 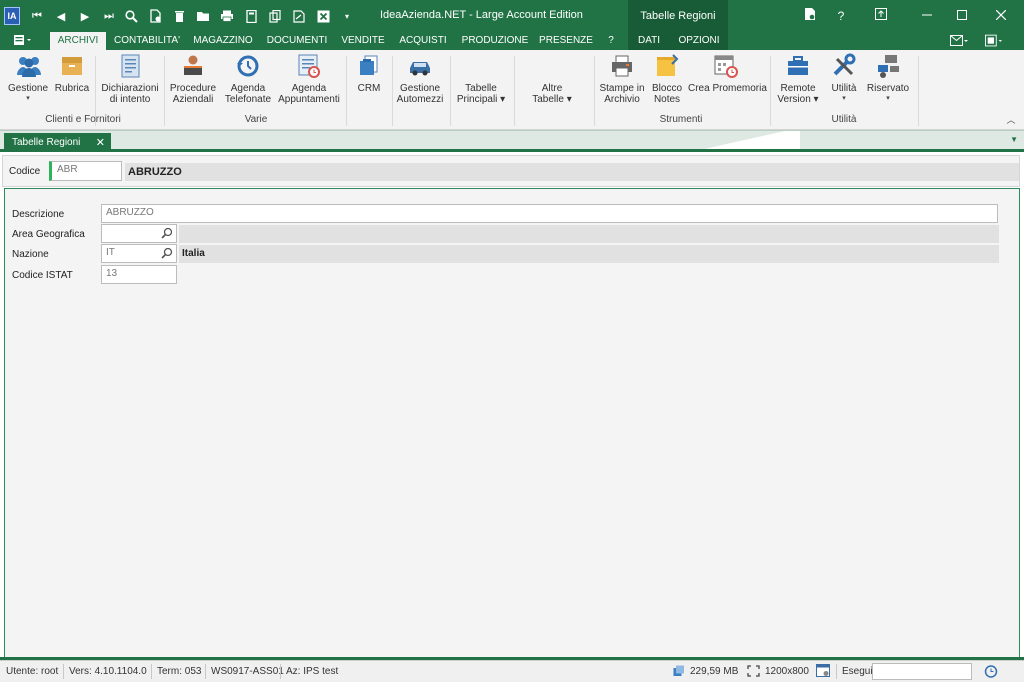 What do you see at coordinates (139, 233) in the screenshot?
I see `area-geografica-input` at bounding box center [139, 233].